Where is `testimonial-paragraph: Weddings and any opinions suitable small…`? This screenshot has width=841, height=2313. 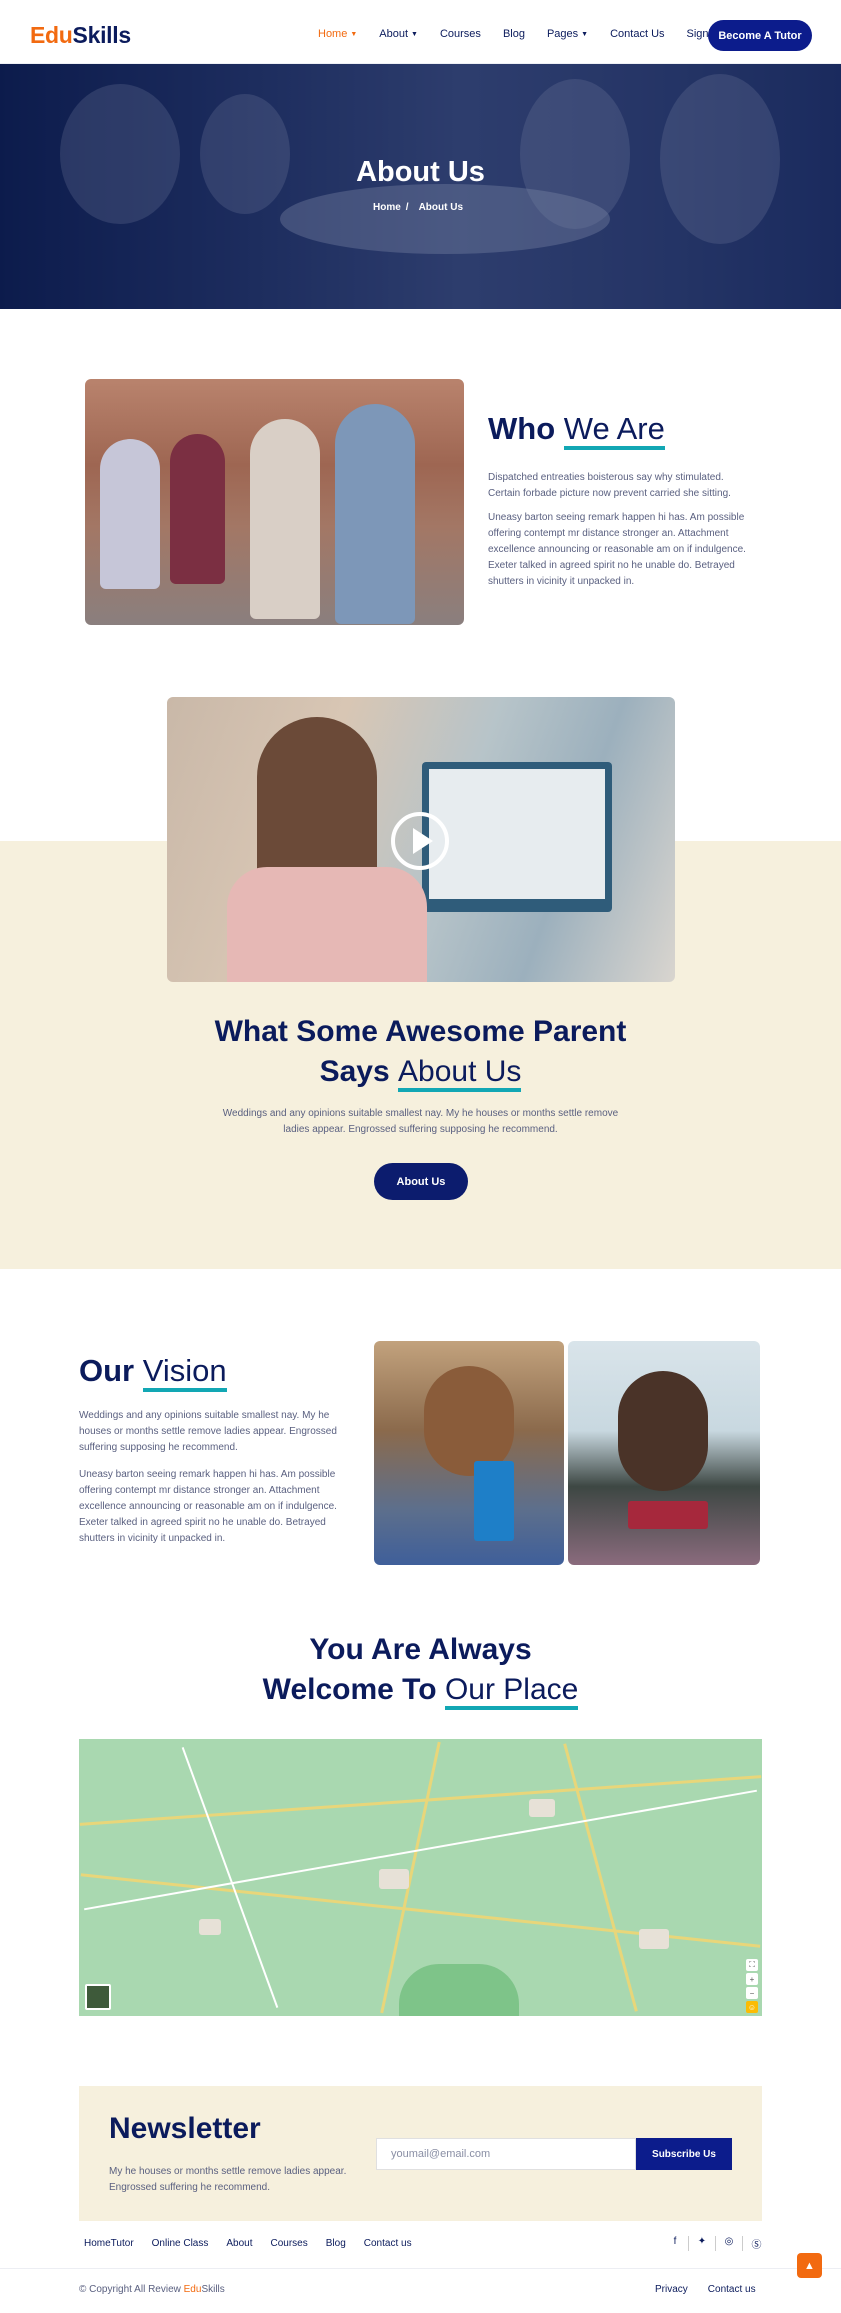
testimonial-paragraph: Weddings and any opinions suitable small… is located at coordinates (420, 1121).